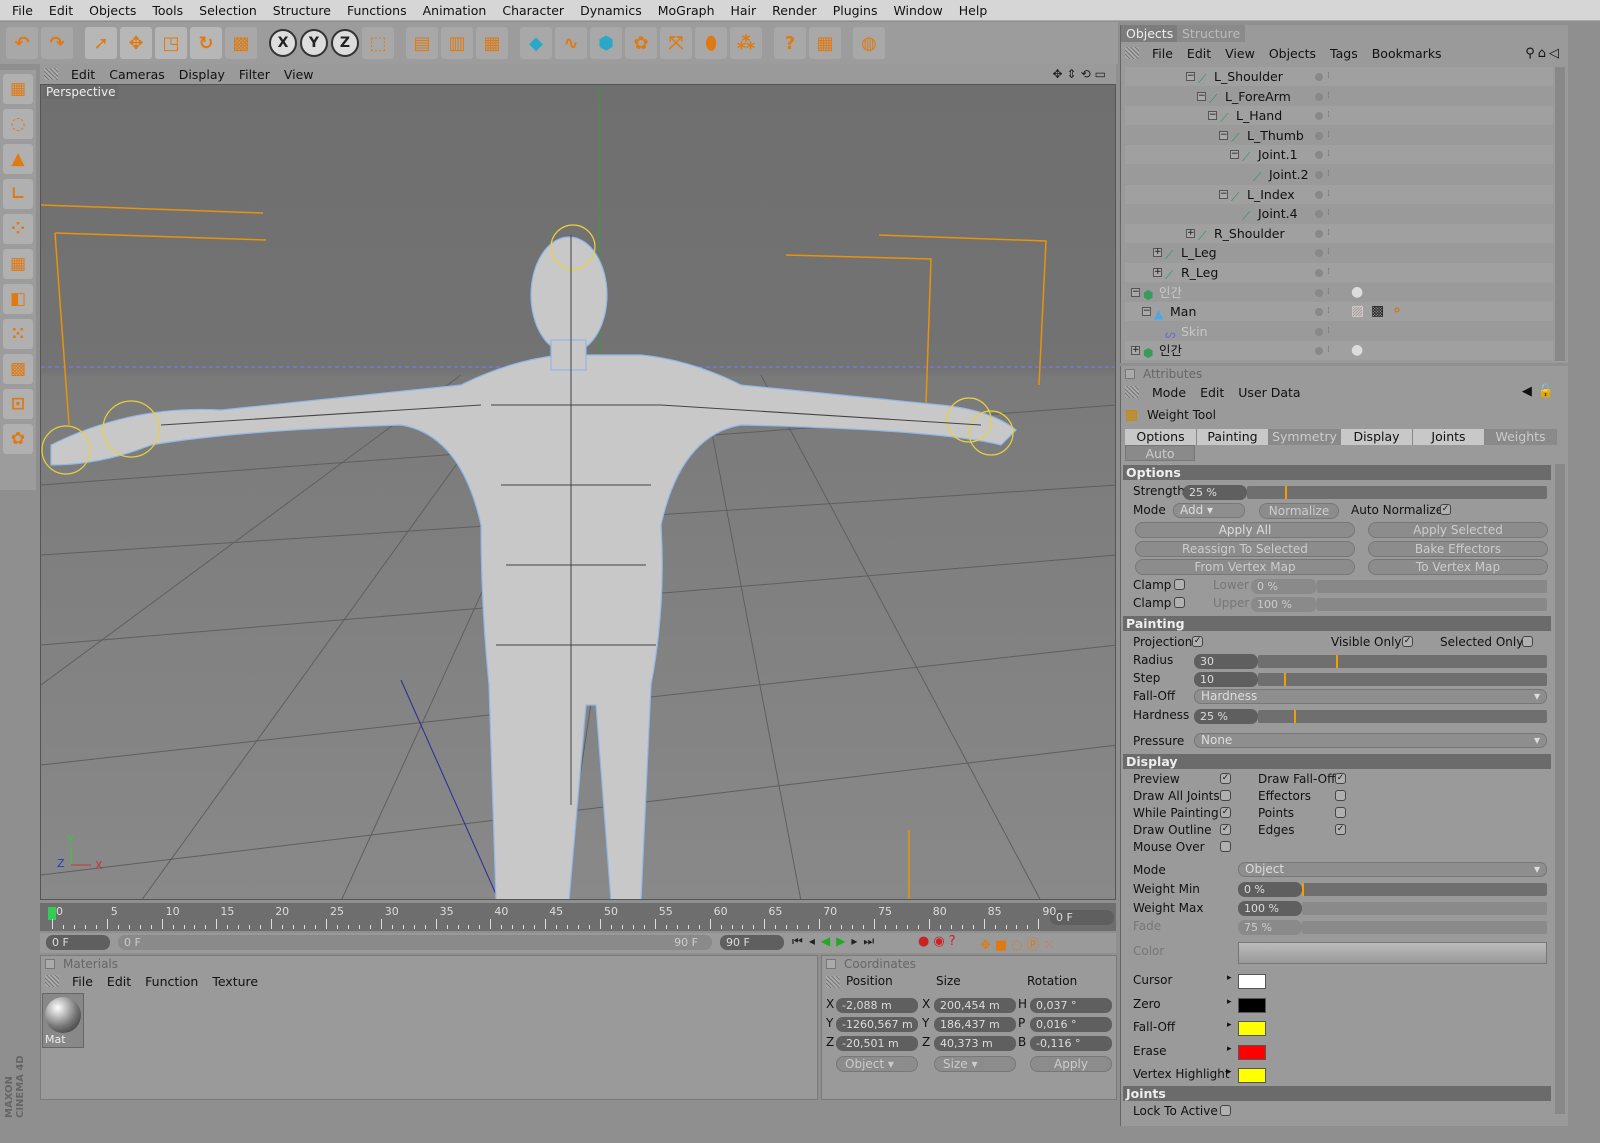 Image resolution: width=1600 pixels, height=1143 pixels. Describe the element at coordinates (746, 43) in the screenshot. I see `light-icon: ⁂` at that location.